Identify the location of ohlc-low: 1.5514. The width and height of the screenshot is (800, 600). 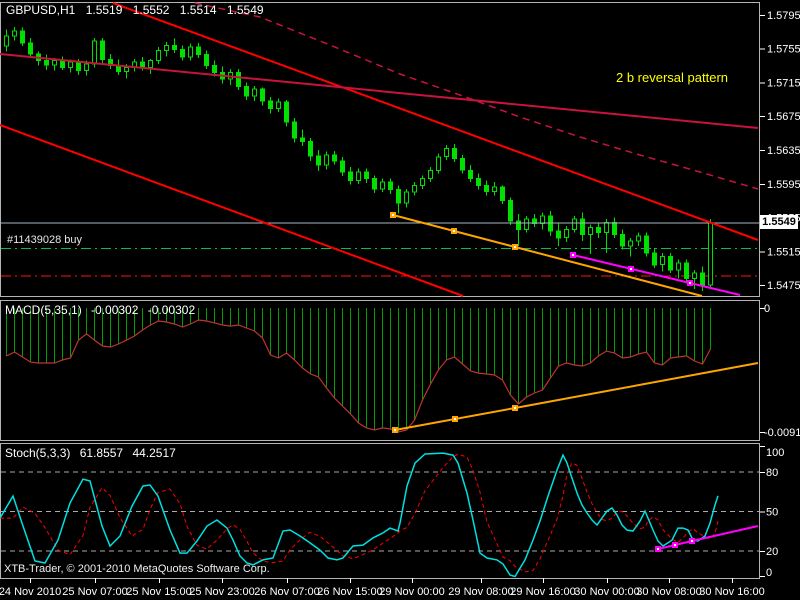
(198, 10).